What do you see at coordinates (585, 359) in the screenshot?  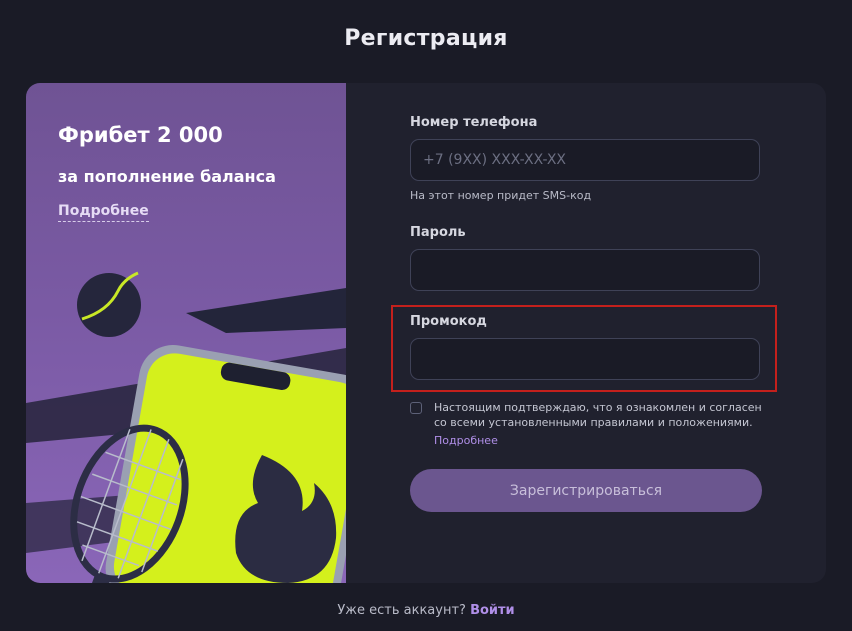 I see `promocode-input` at bounding box center [585, 359].